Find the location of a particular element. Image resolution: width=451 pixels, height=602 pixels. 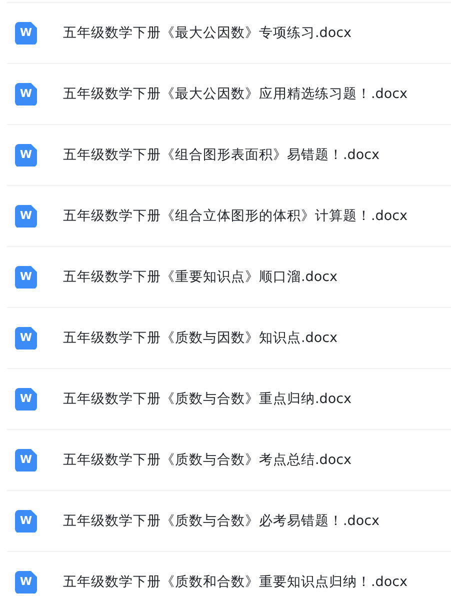

file-row: W 五年级数学下册《质数与合数》考点总结.docx is located at coordinates (229, 460).